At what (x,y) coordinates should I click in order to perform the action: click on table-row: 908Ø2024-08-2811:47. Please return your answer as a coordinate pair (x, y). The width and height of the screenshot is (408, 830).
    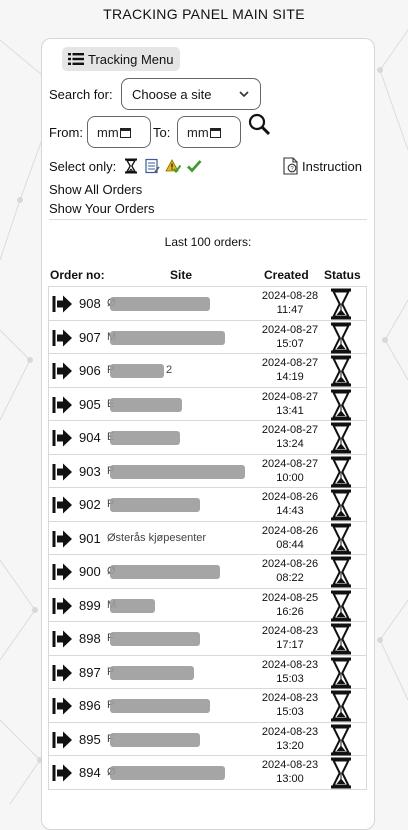
    Looking at the image, I should click on (207, 304).